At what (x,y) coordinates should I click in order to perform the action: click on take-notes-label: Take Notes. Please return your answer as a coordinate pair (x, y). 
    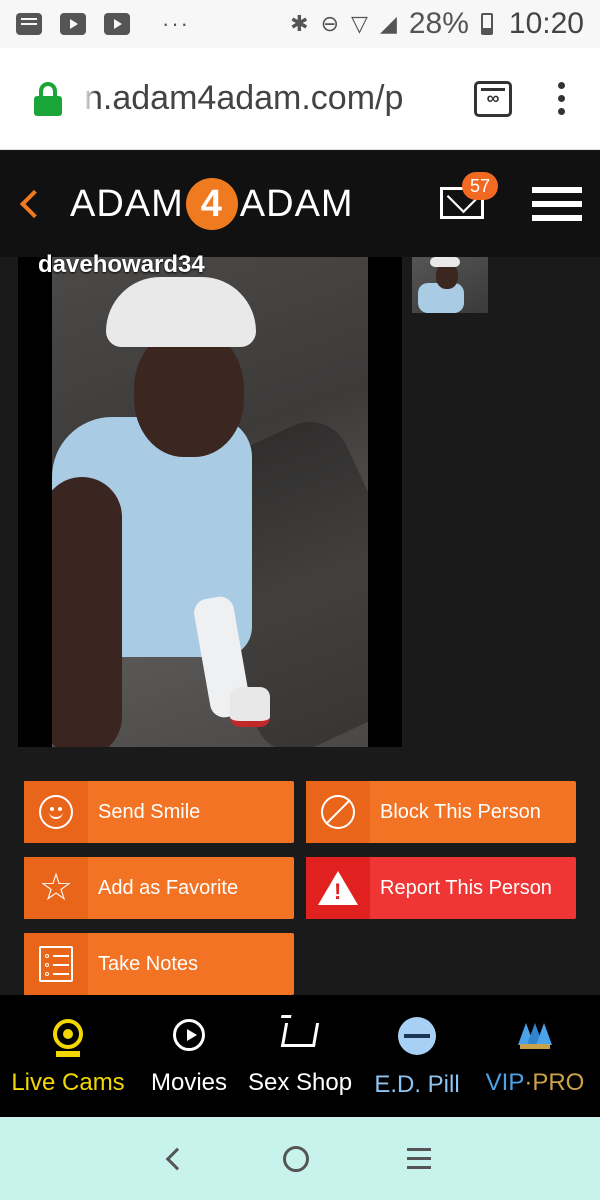
    Looking at the image, I should click on (148, 963).